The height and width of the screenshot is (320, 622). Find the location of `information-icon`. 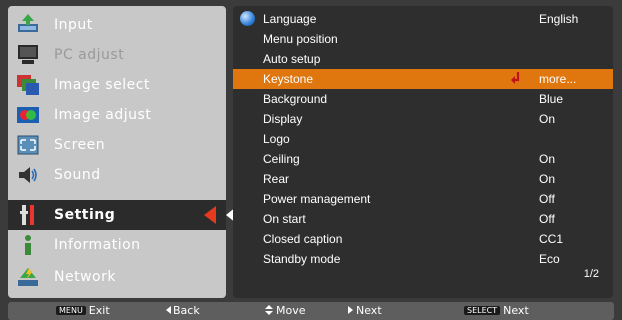

information-icon is located at coordinates (28, 245).